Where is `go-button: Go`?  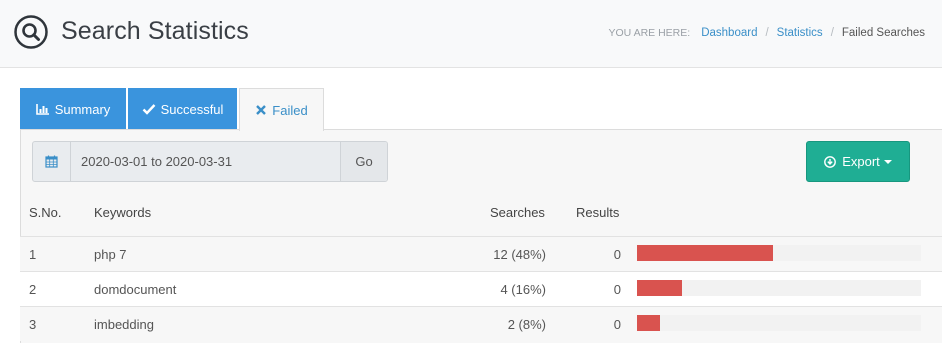 go-button: Go is located at coordinates (364, 161).